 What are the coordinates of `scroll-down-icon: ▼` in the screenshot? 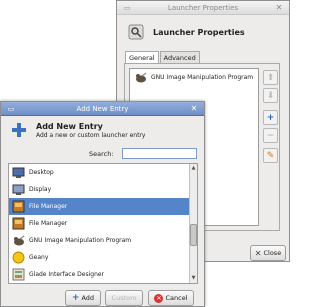 It's located at (193, 278).